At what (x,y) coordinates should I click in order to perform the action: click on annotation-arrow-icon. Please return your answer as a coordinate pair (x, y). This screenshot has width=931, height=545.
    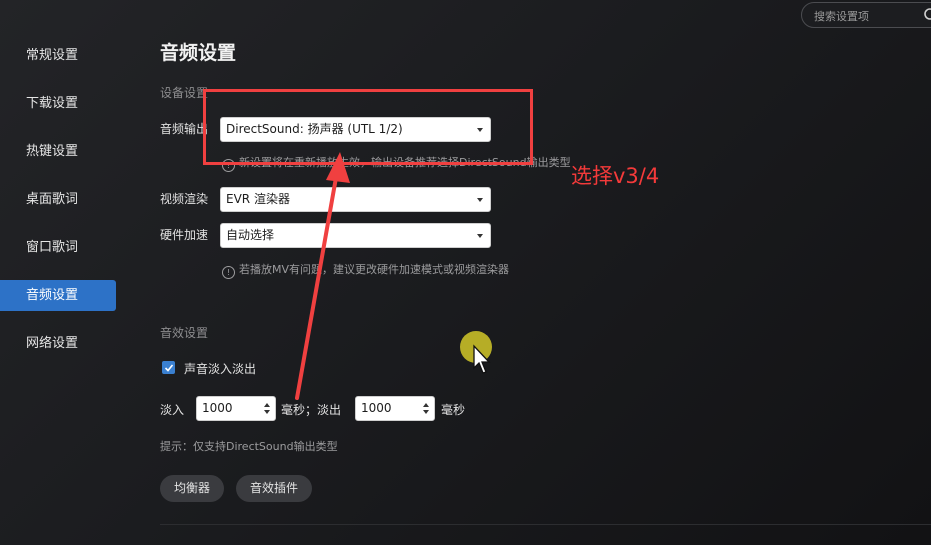
    Looking at the image, I should click on (322, 276).